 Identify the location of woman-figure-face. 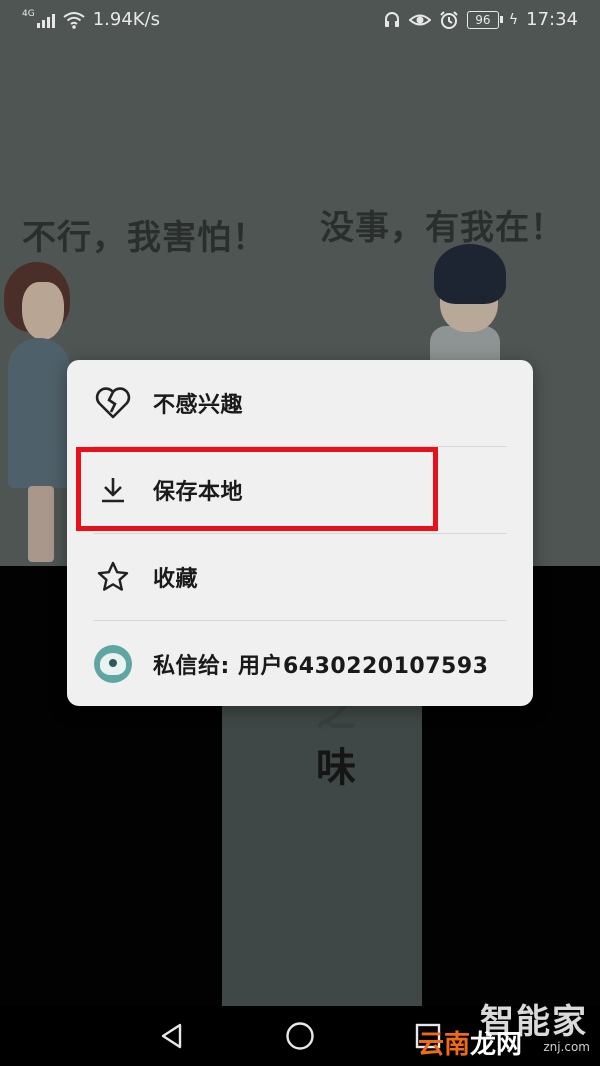
(43, 311).